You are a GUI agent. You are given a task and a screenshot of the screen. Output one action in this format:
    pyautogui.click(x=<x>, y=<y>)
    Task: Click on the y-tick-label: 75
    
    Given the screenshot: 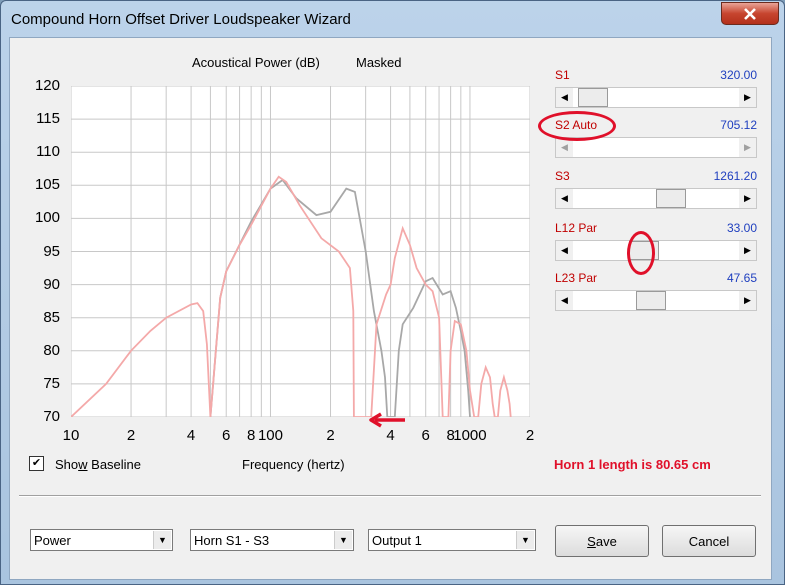 What is the action you would take?
    pyautogui.click(x=51, y=383)
    